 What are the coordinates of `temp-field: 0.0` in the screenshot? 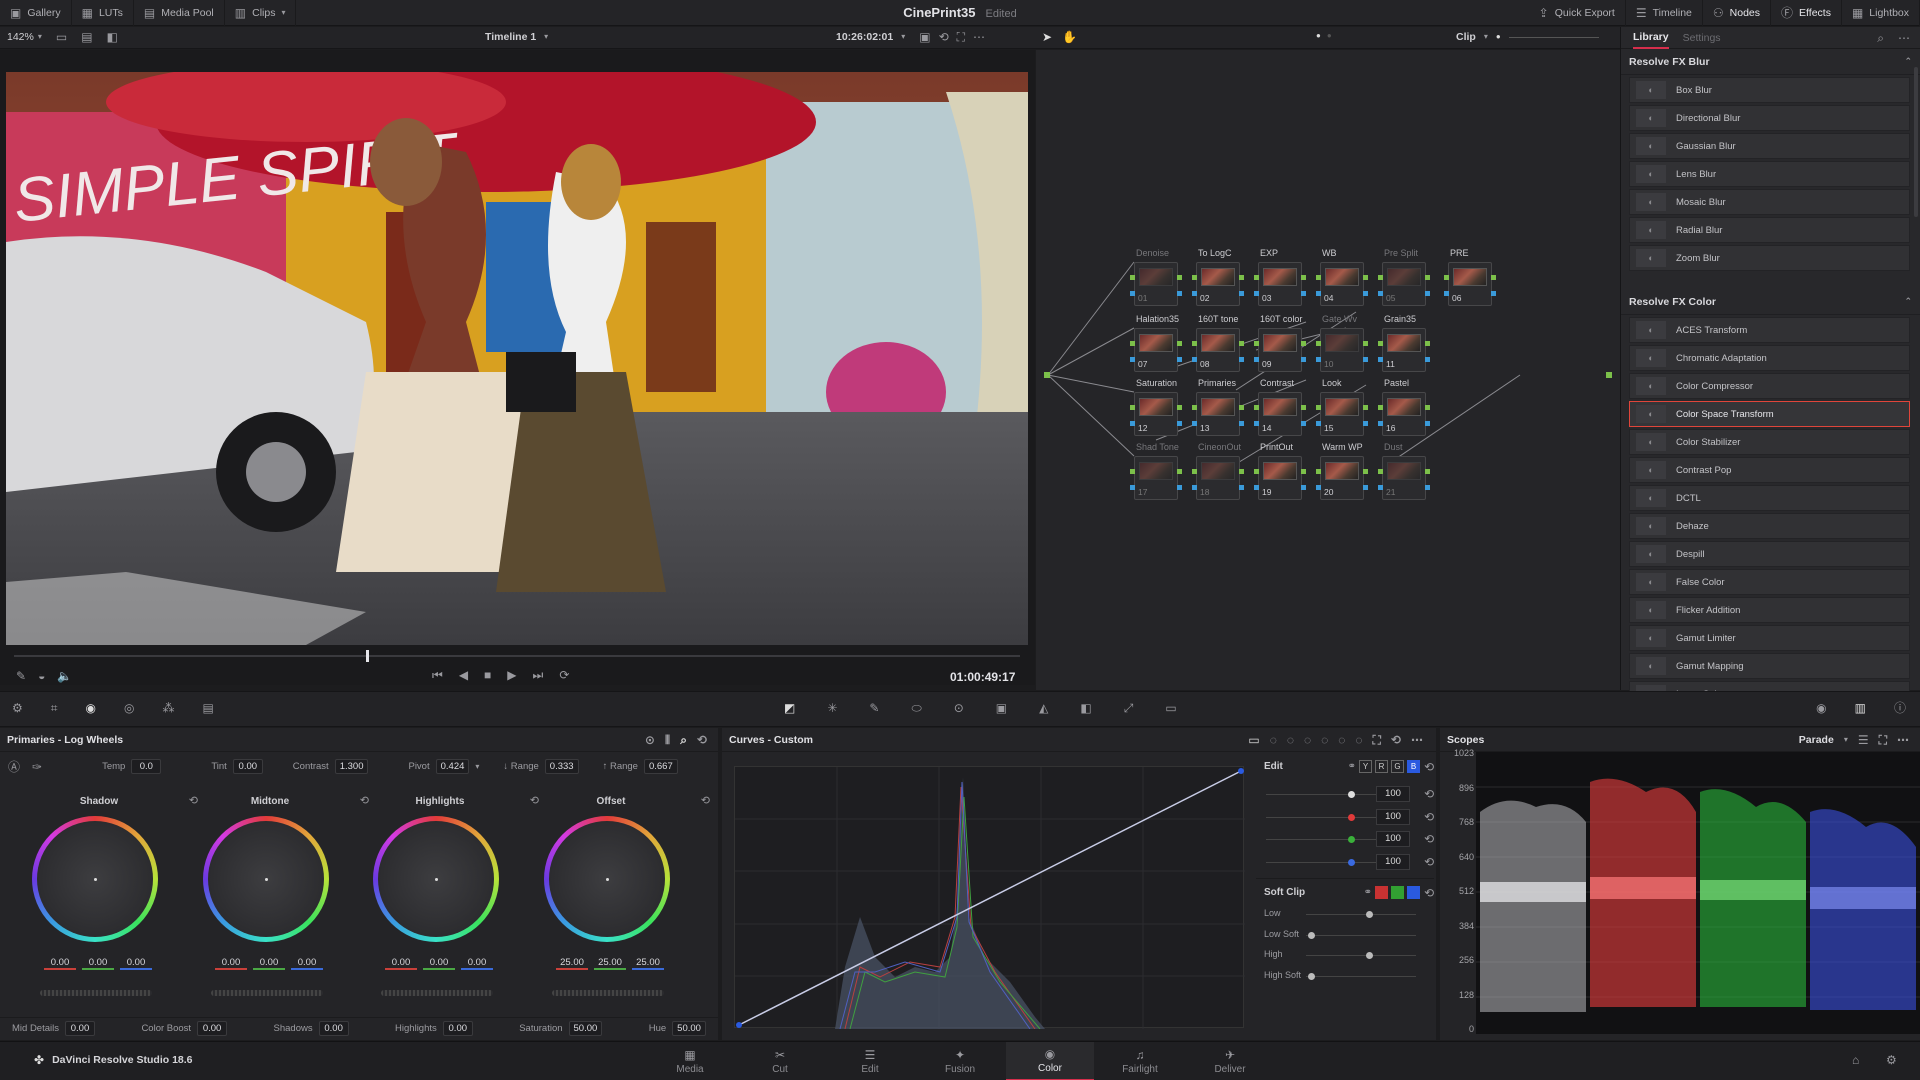 It's located at (146, 766).